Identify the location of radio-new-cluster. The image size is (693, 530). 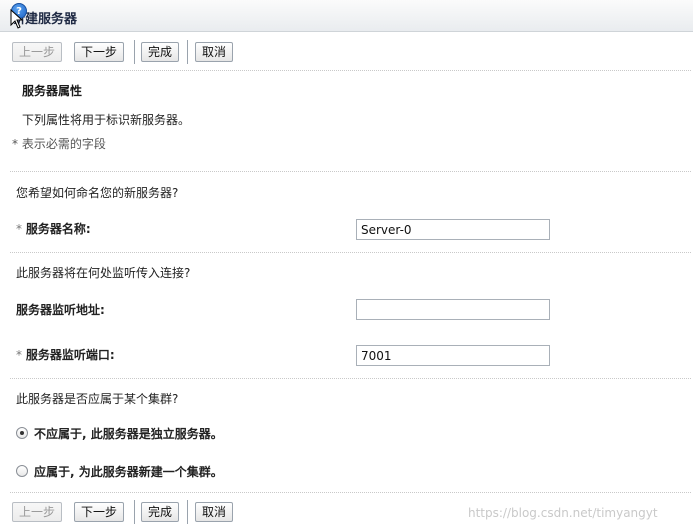
(22, 471).